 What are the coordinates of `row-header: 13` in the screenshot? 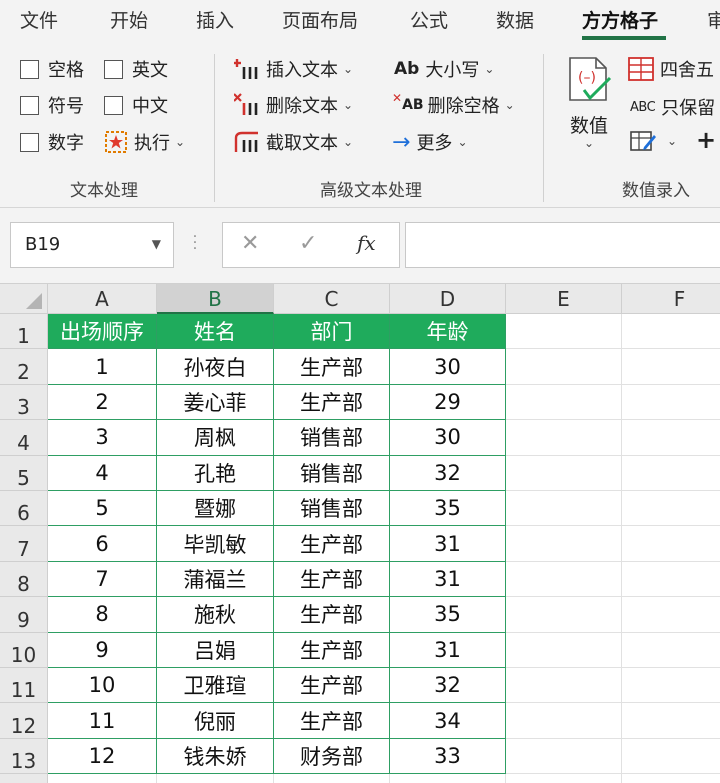 It's located at (24, 756).